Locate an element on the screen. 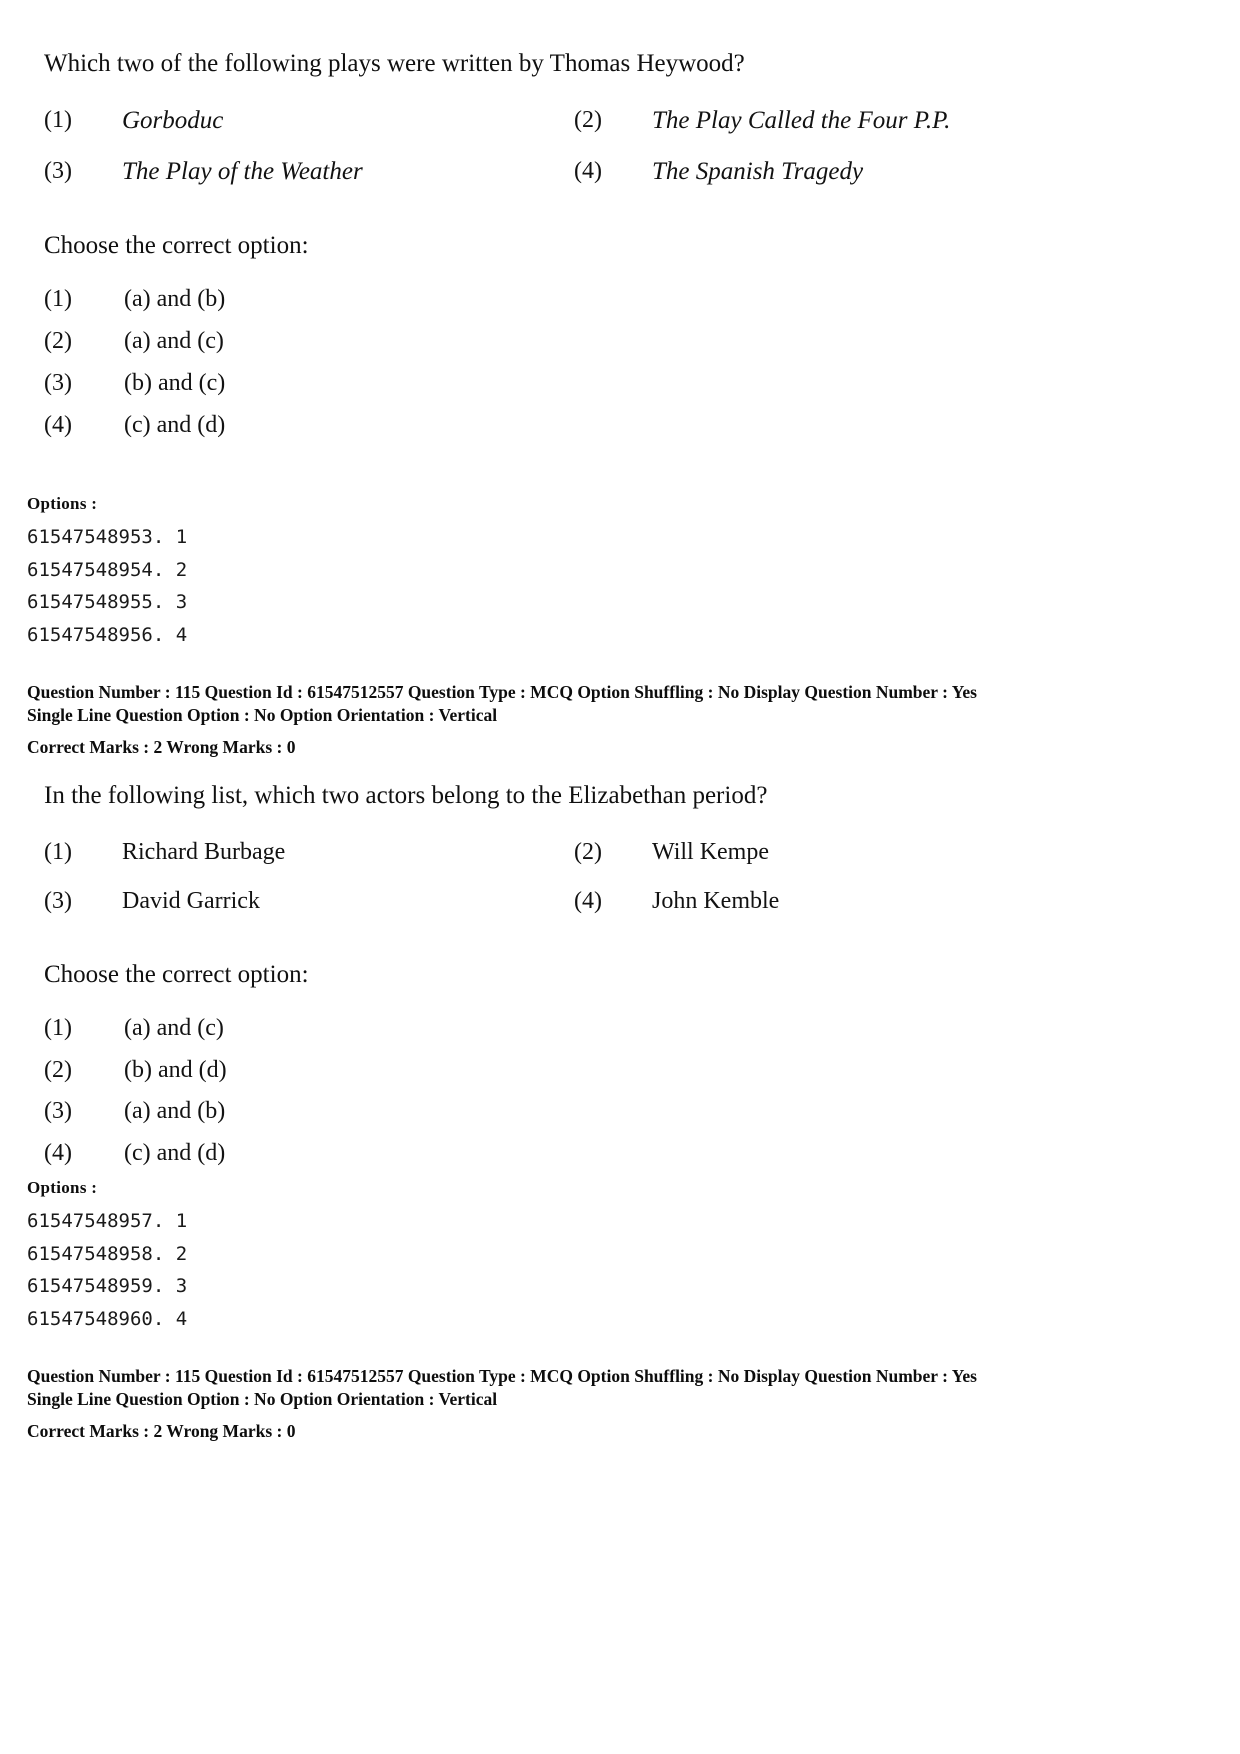  option-id-item: 61547548957. 1 is located at coordinates (107, 1221).